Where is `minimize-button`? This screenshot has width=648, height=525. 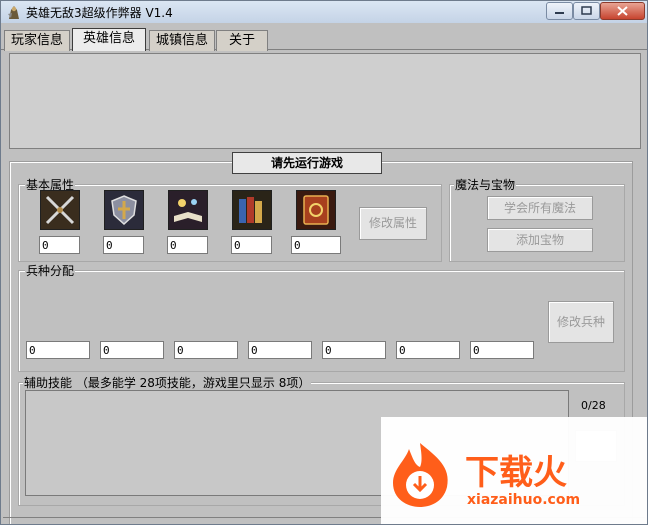
minimize-button is located at coordinates (559, 11).